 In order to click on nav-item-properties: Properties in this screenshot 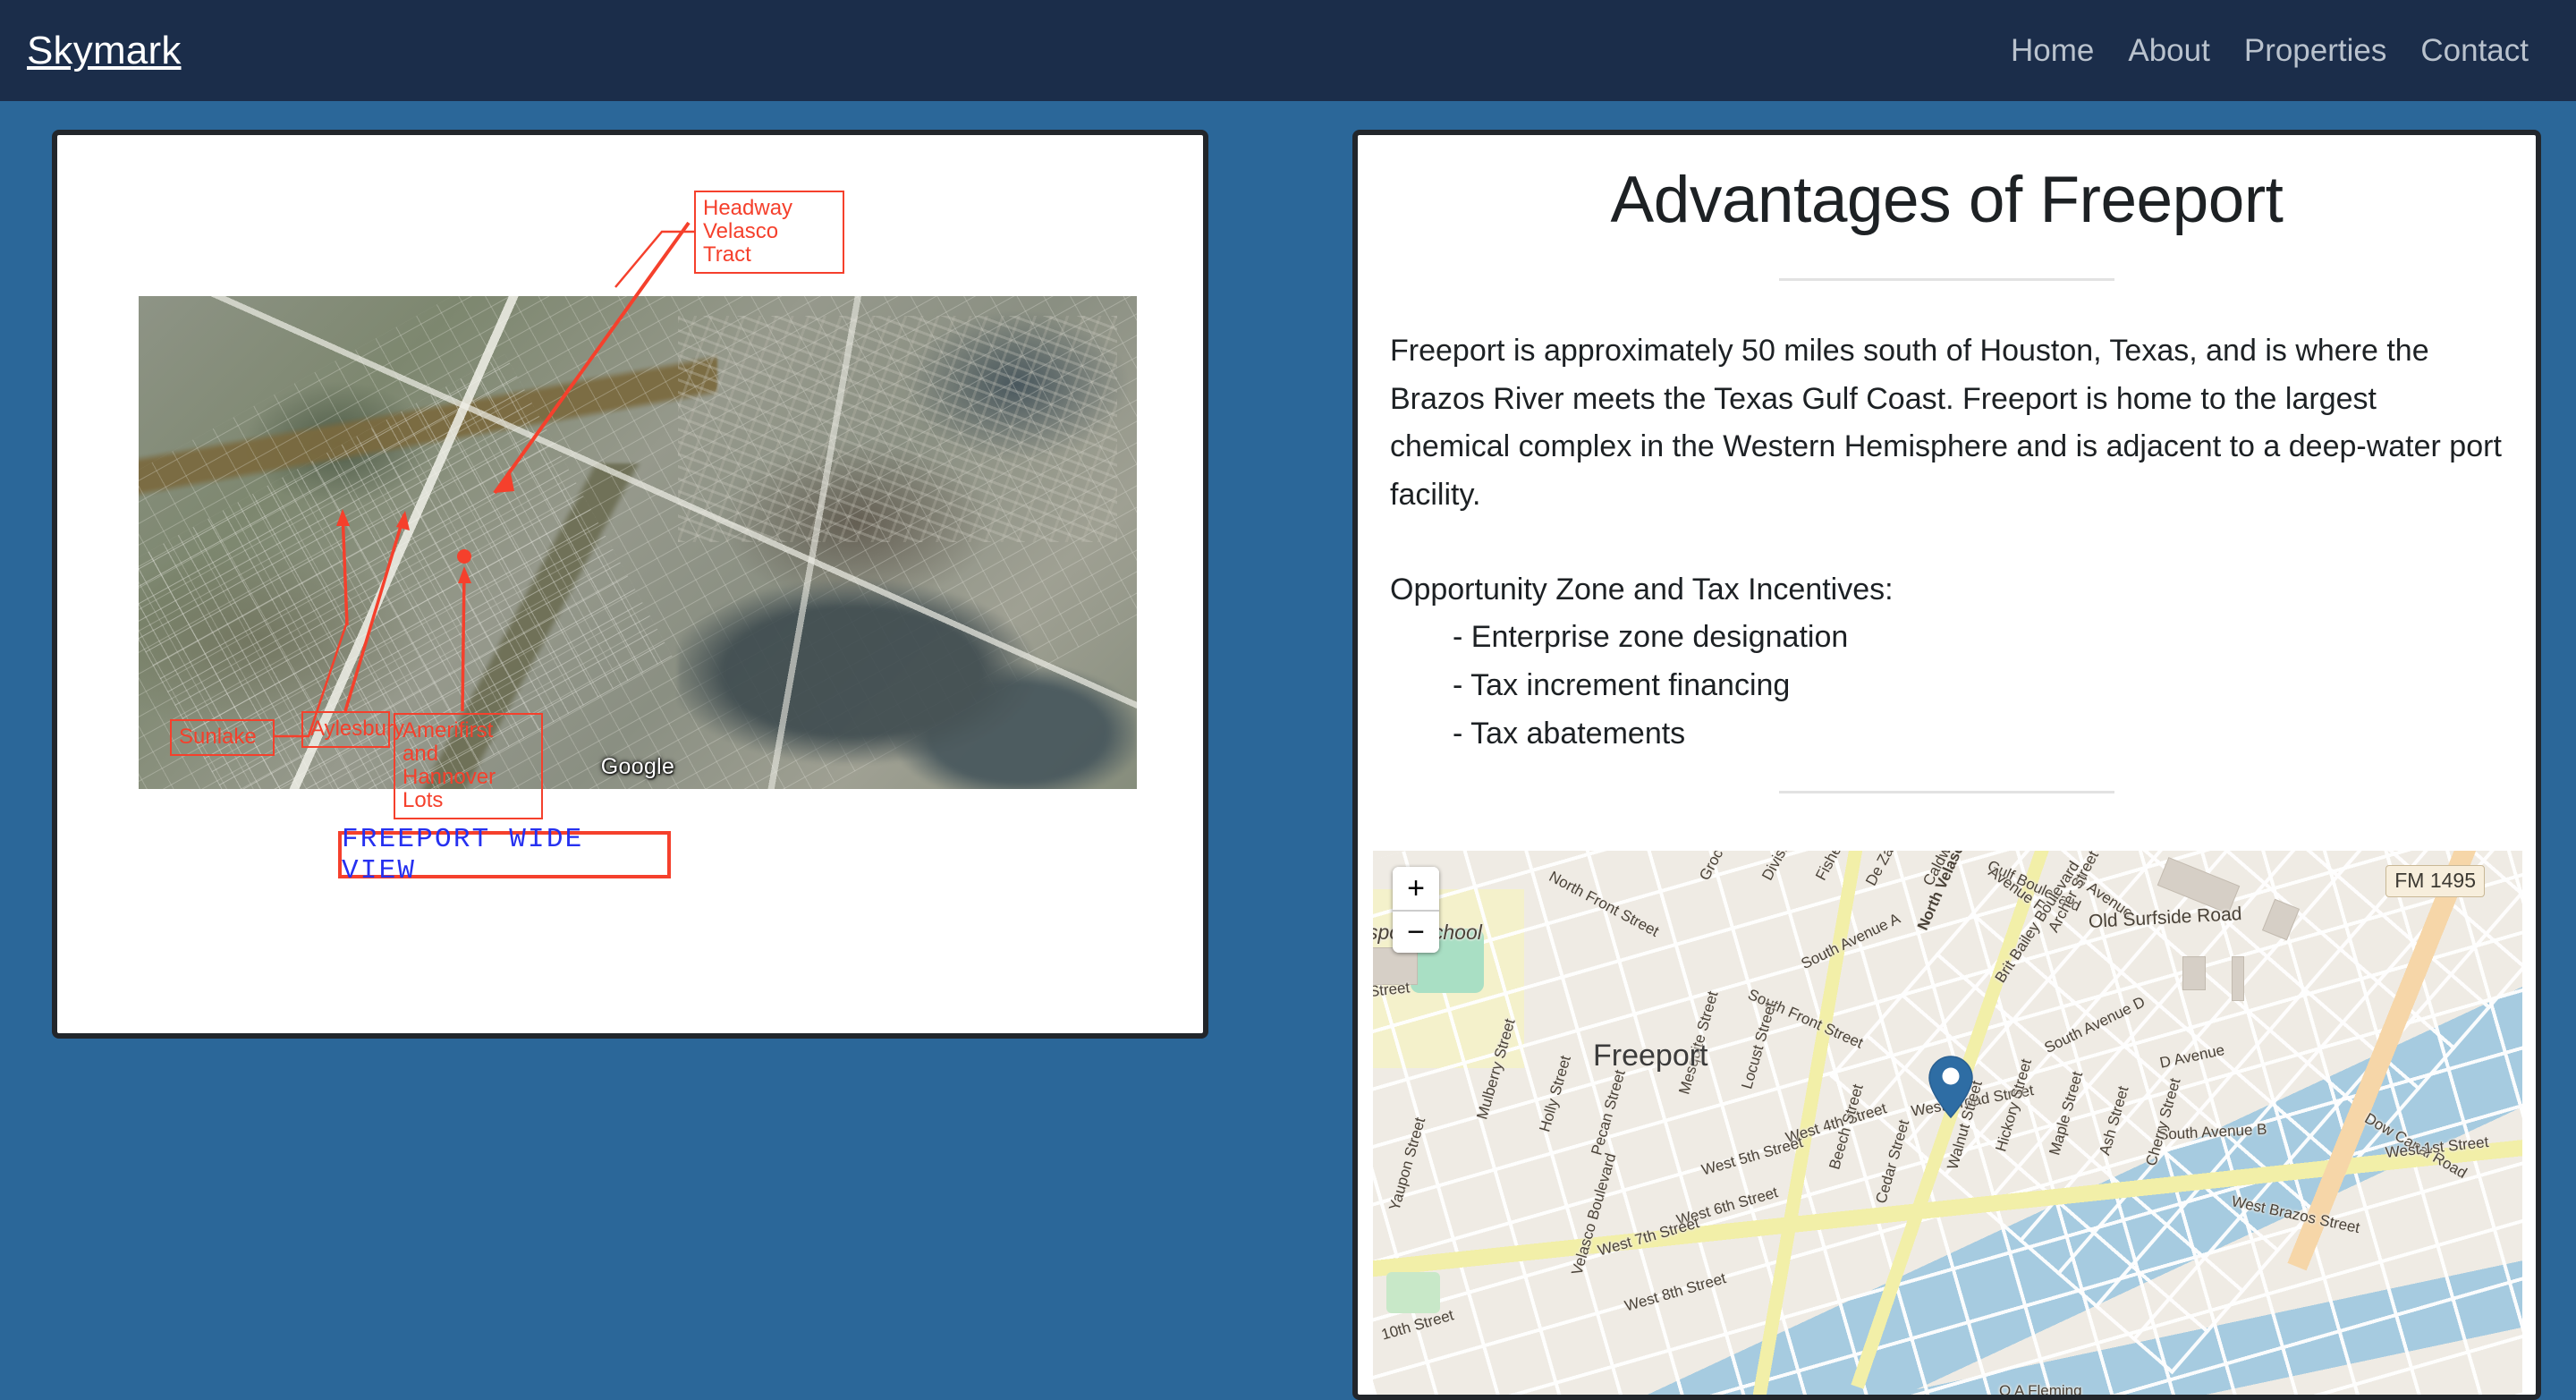, I will do `click(2315, 50)`.